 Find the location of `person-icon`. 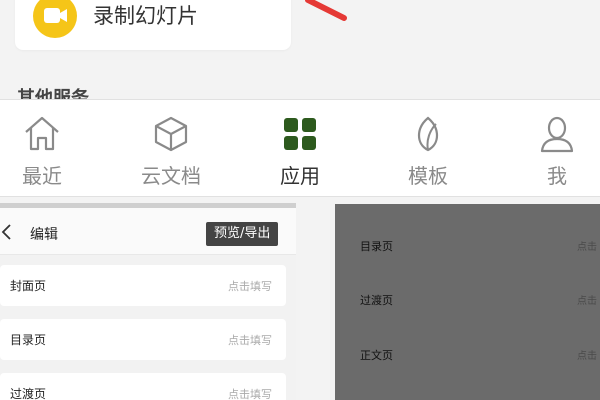

person-icon is located at coordinates (557, 134).